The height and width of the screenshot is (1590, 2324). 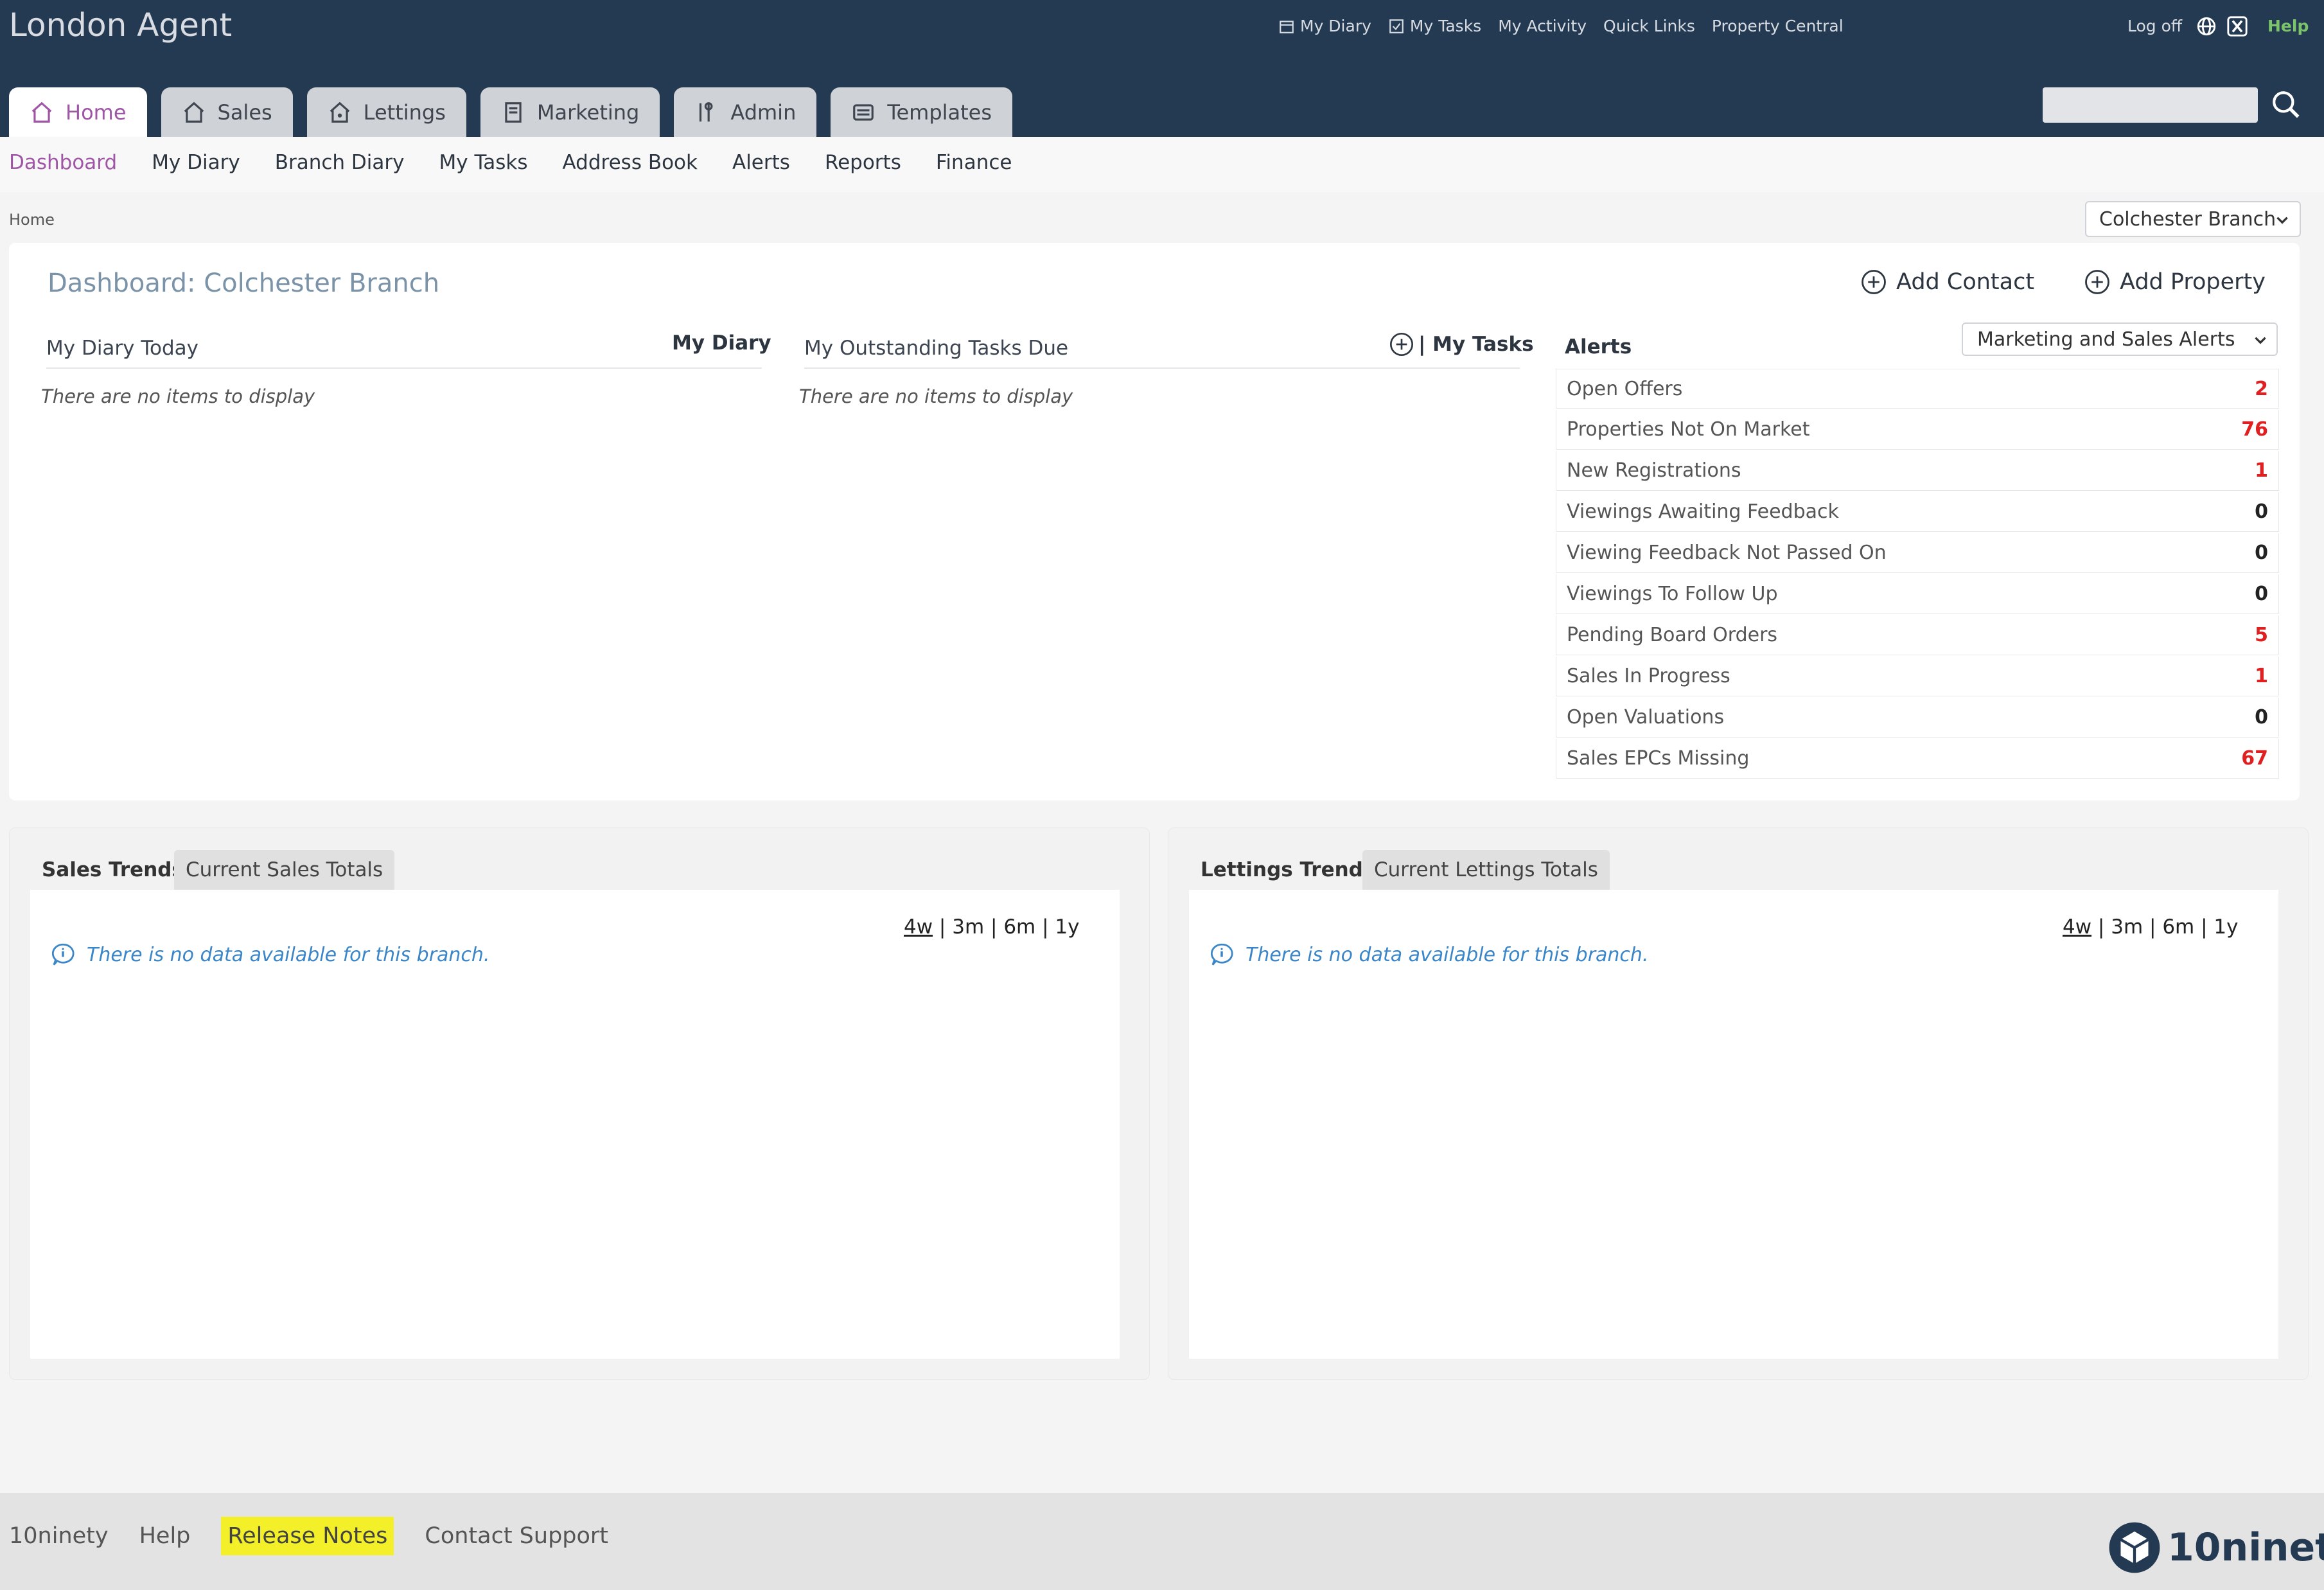 What do you see at coordinates (2261, 635) in the screenshot?
I see `alert-count: 5` at bounding box center [2261, 635].